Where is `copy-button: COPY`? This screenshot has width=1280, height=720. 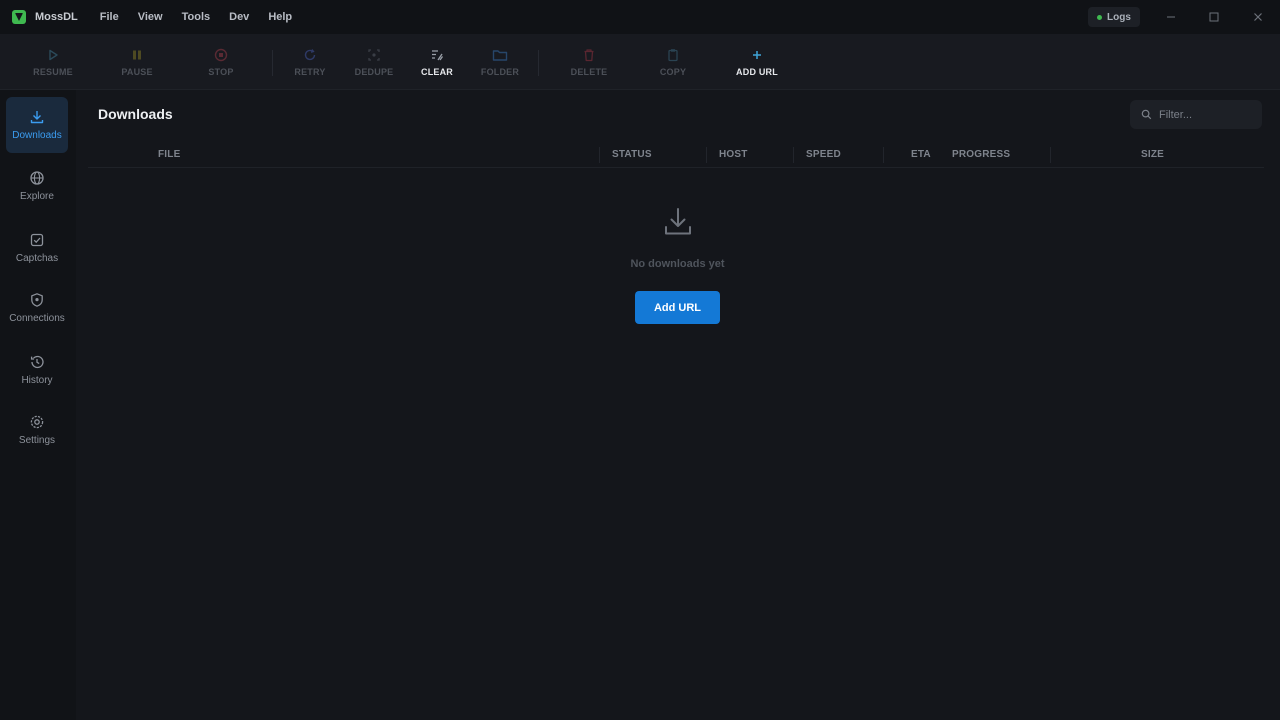 copy-button: COPY is located at coordinates (673, 62).